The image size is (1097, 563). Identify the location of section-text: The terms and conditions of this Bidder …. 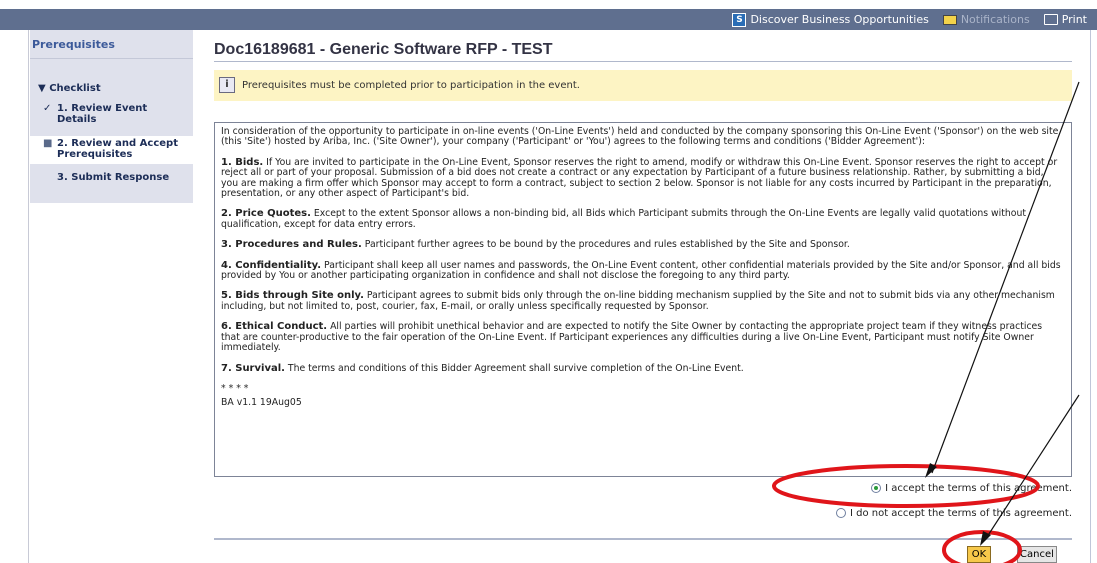
(515, 368).